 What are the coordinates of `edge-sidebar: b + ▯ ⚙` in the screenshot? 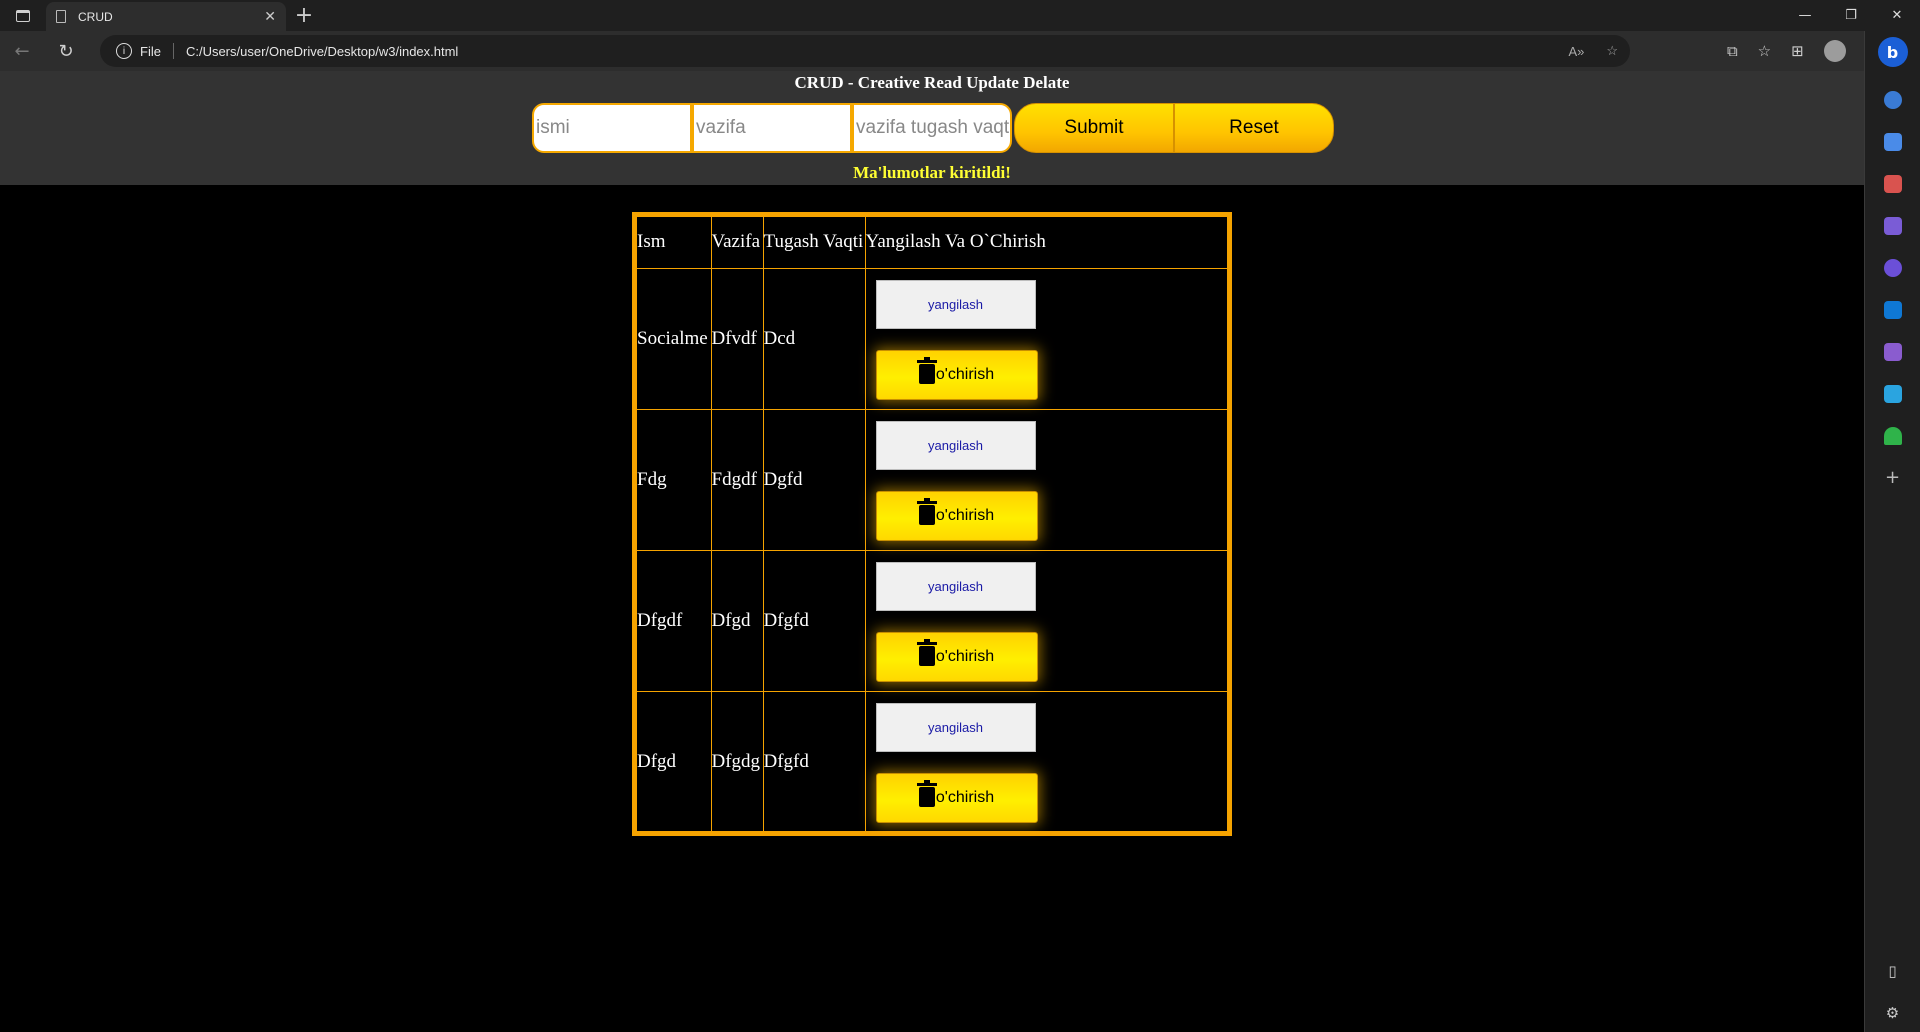 It's located at (1892, 531).